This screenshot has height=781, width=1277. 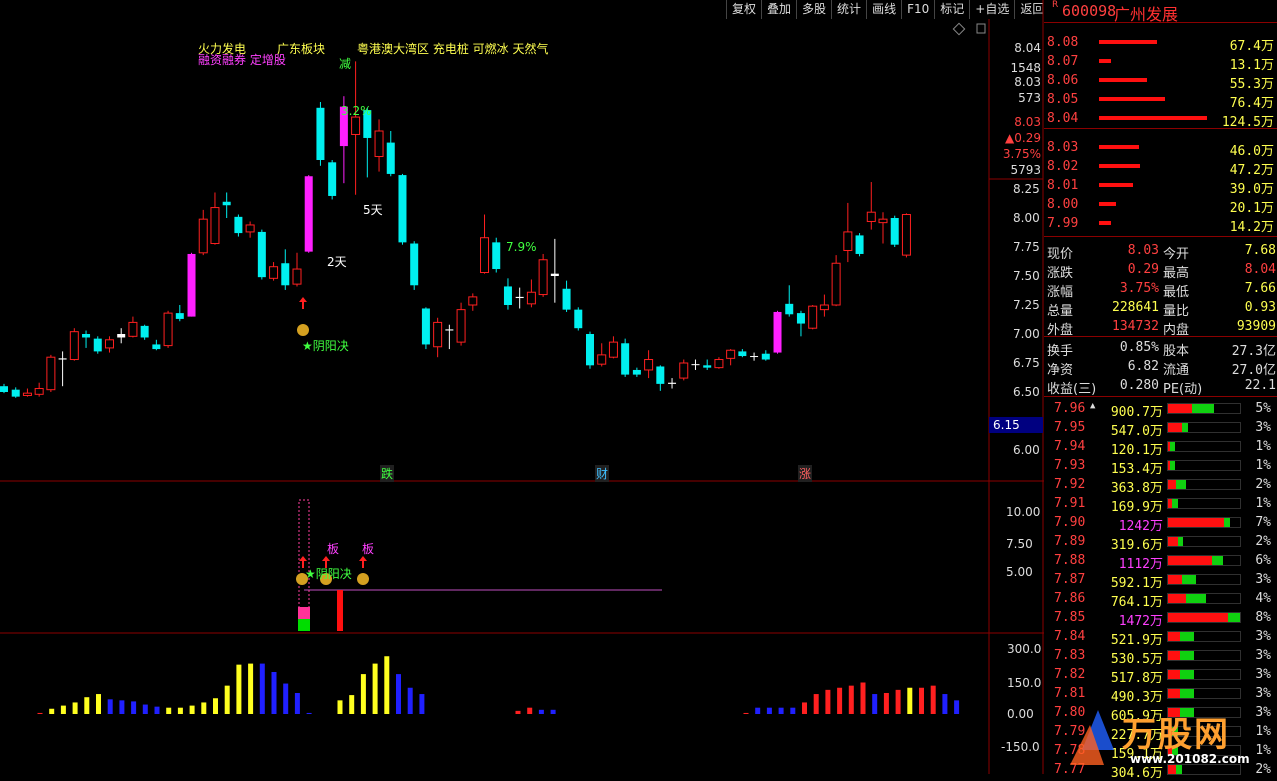 I want to click on up-arrow-icon, so click(x=363, y=562).